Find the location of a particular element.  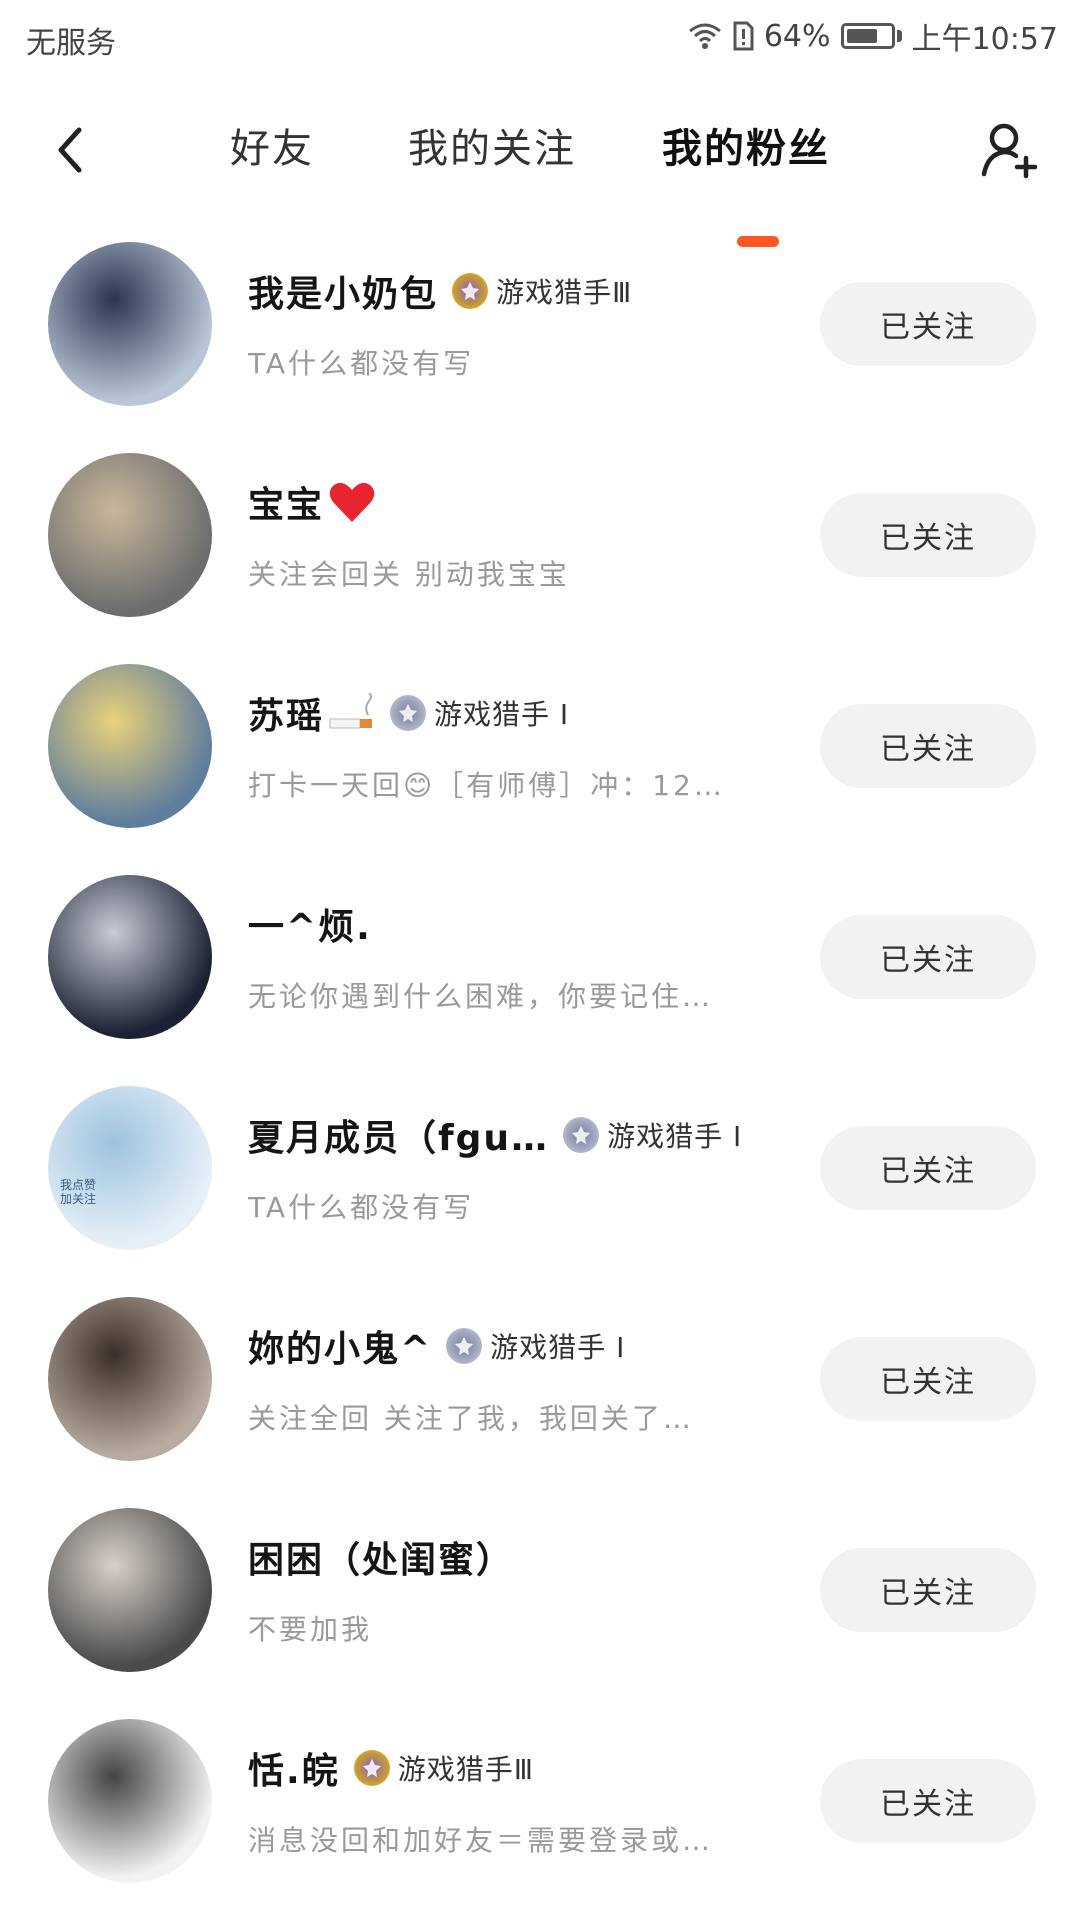

fan-row-6: 妳的小鬼^ 游戏猎手 Ⅰ 关注全回 关注了我，我回关了… 已关注 is located at coordinates (540, 1390).